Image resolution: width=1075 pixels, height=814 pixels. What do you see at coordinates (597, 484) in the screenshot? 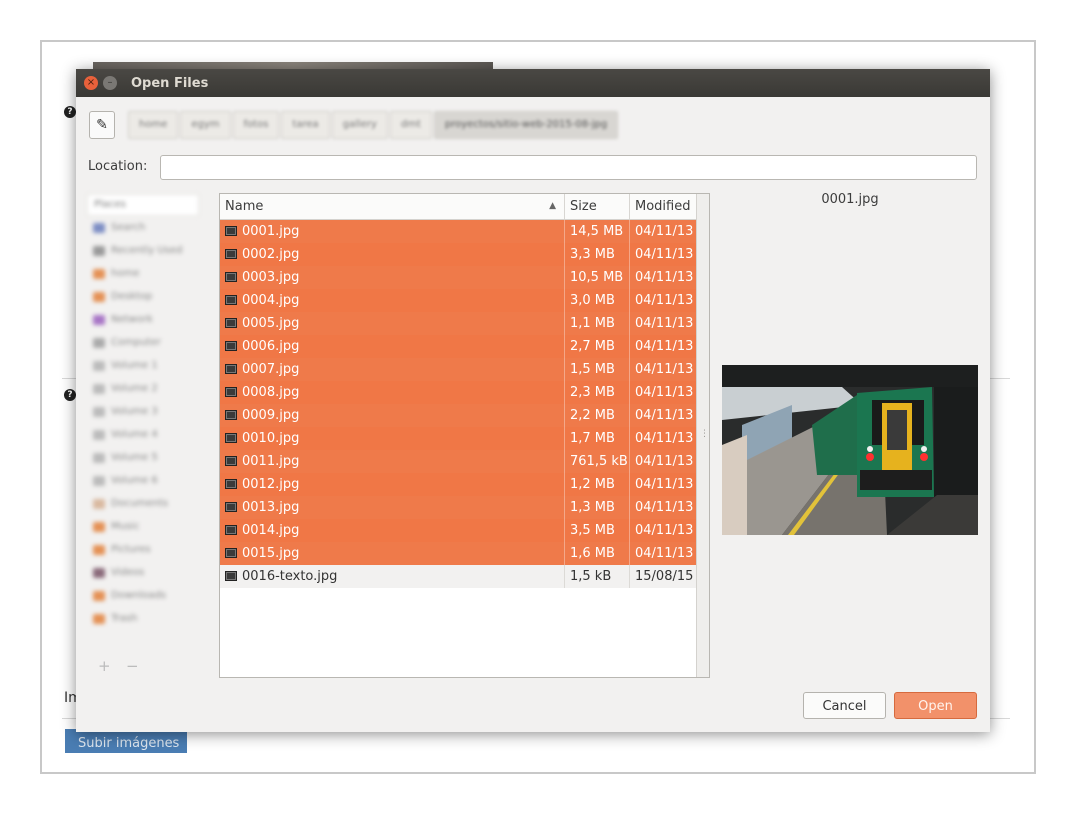
I see `file-size: 1,2 MB` at bounding box center [597, 484].